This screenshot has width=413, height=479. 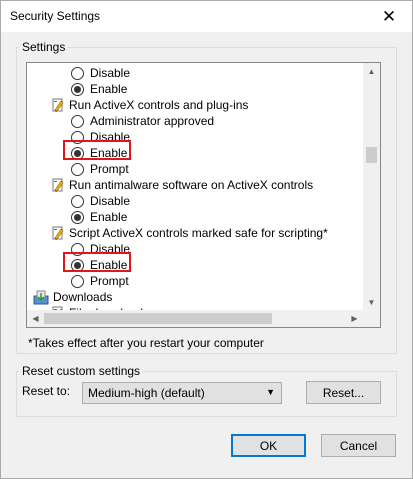 What do you see at coordinates (97, 262) in the screenshot?
I see `highlight-enable-scripting` at bounding box center [97, 262].